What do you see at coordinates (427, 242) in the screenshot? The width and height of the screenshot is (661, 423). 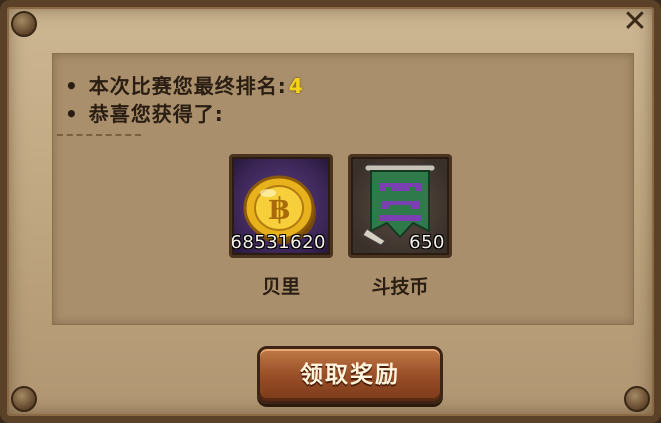 I see `reward-count: 650` at bounding box center [427, 242].